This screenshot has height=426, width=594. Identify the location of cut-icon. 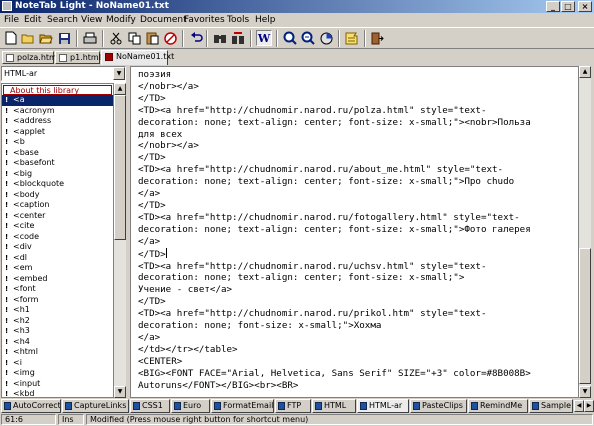
(116, 38).